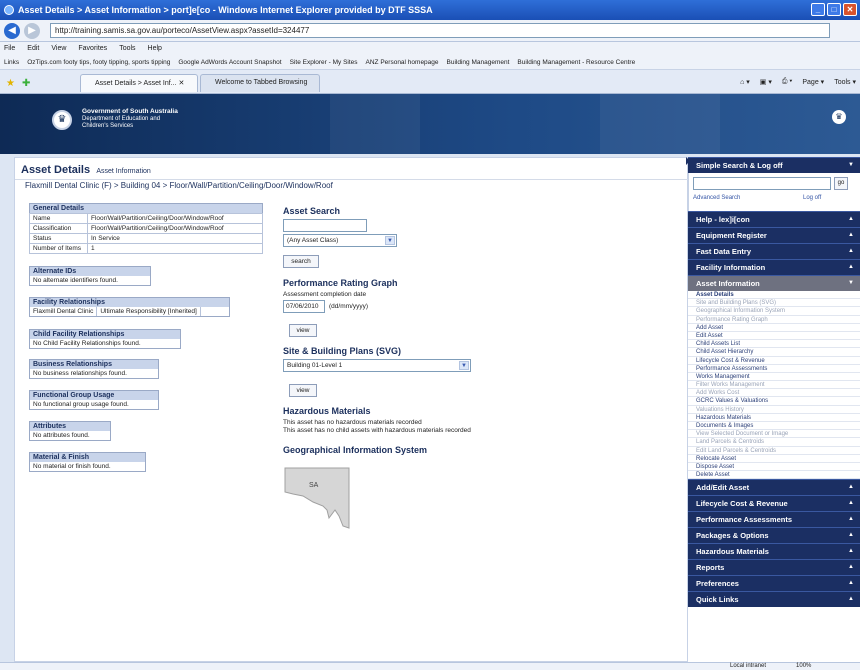 The image size is (860, 670). What do you see at coordinates (576, 62) in the screenshot?
I see `link-item: Building Management - Resource Centre` at bounding box center [576, 62].